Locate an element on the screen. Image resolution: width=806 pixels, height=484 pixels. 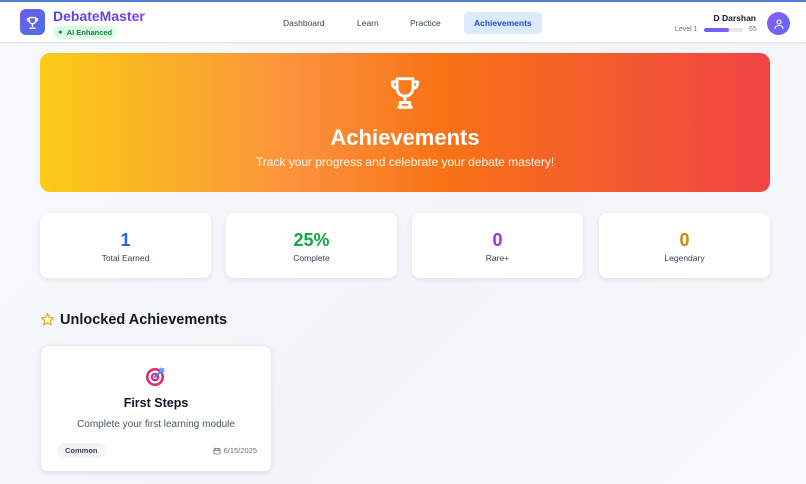
section-title: Unlocked Achievements is located at coordinates (144, 320).